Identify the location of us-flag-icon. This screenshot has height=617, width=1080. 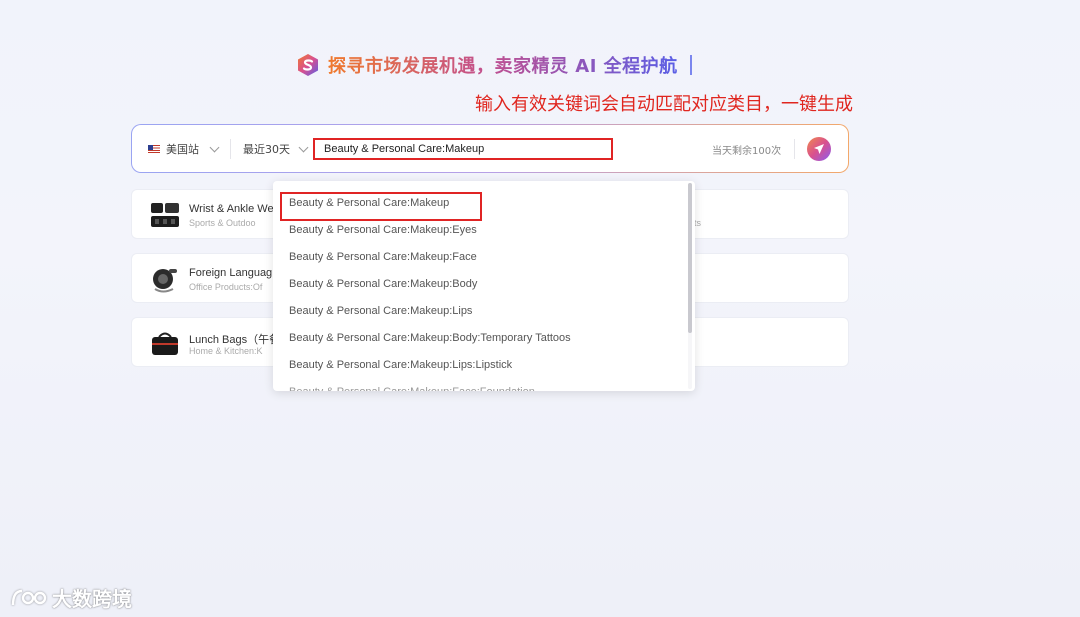
(154, 149).